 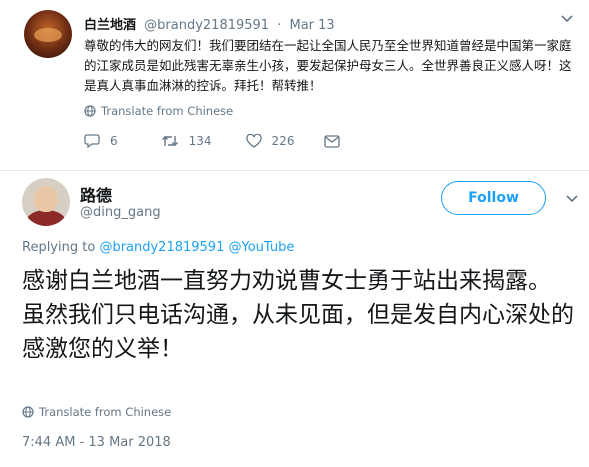 I want to click on envelope-icon, so click(x=332, y=141).